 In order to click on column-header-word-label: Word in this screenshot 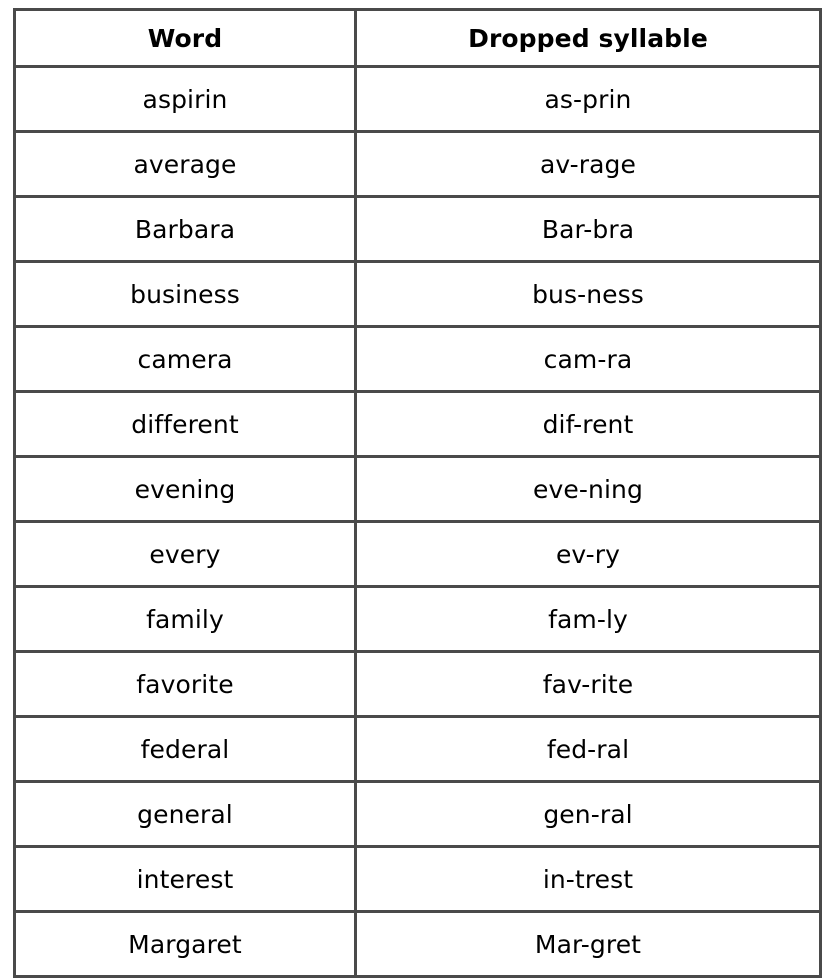, I will do `click(185, 38)`.